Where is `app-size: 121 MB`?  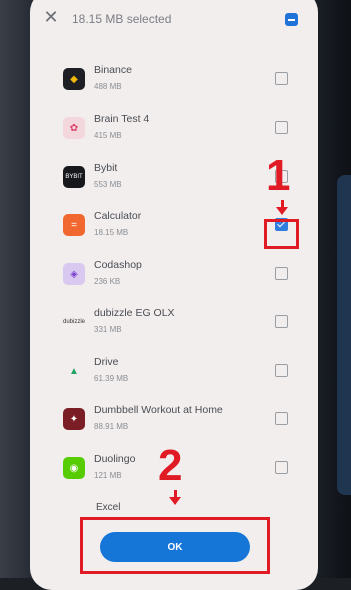
app-size: 121 MB is located at coordinates (108, 475).